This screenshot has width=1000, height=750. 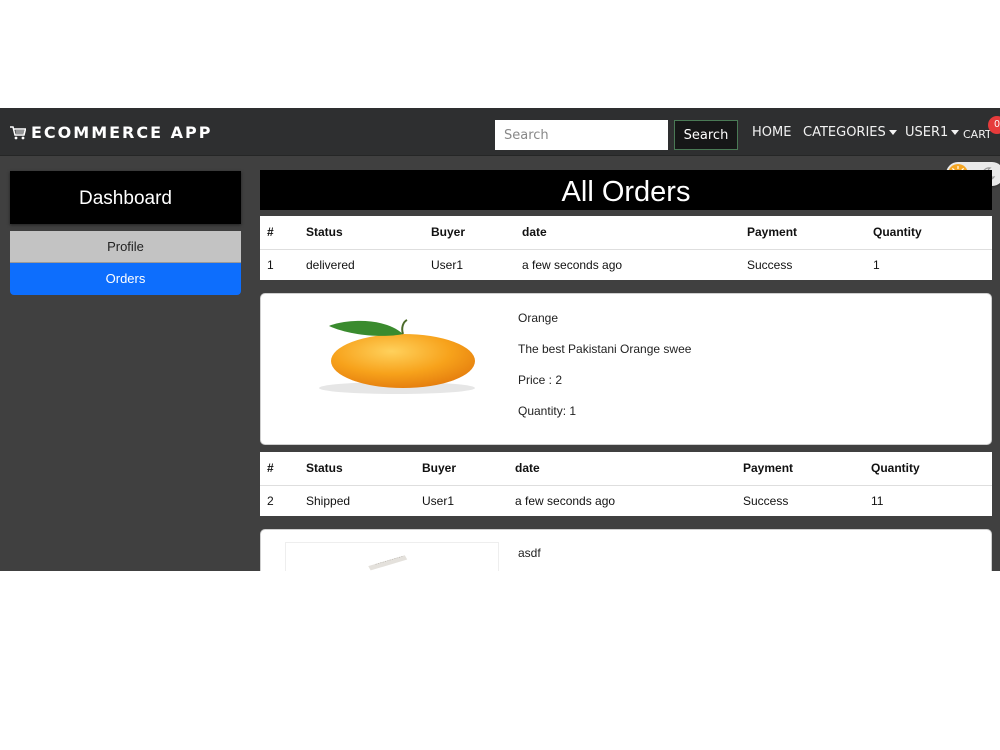 What do you see at coordinates (328, 500) in the screenshot?
I see `order-status: Shipped` at bounding box center [328, 500].